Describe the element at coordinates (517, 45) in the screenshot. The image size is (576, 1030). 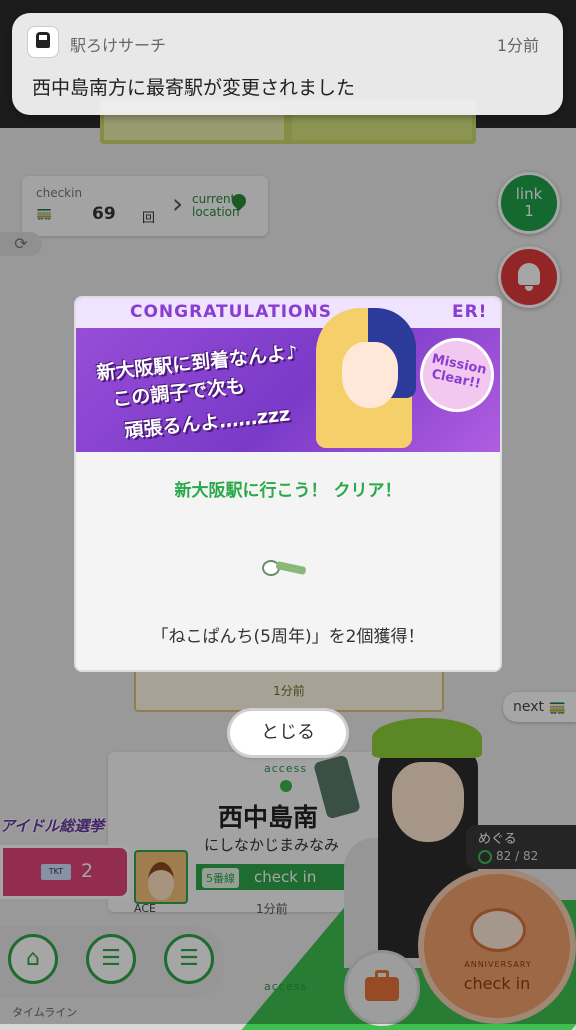
I see `notification-time: 1分前` at that location.